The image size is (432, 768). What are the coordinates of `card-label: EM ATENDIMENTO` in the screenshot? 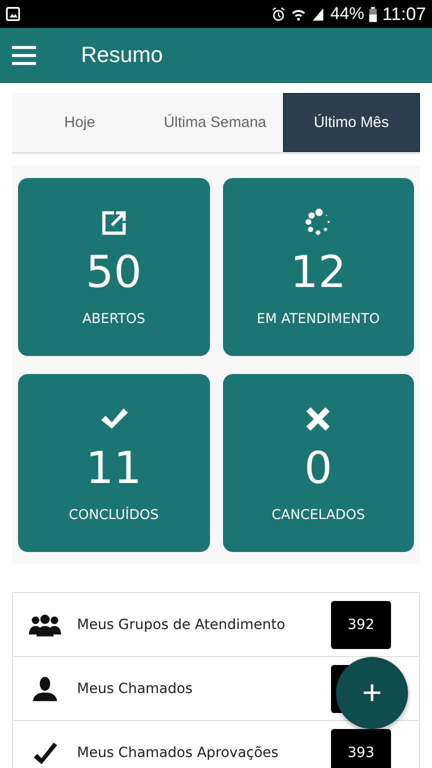 It's located at (318, 319).